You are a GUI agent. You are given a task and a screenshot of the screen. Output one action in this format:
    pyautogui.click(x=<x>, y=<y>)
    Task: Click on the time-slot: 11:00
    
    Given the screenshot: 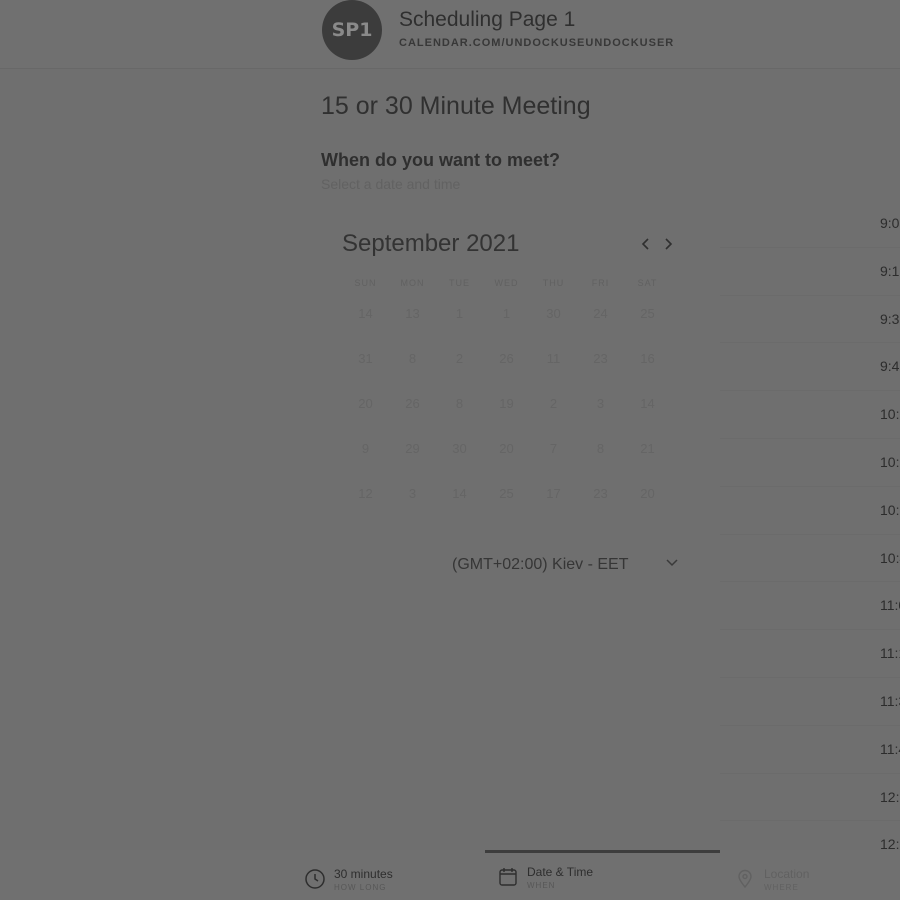 What is the action you would take?
    pyautogui.click(x=810, y=606)
    